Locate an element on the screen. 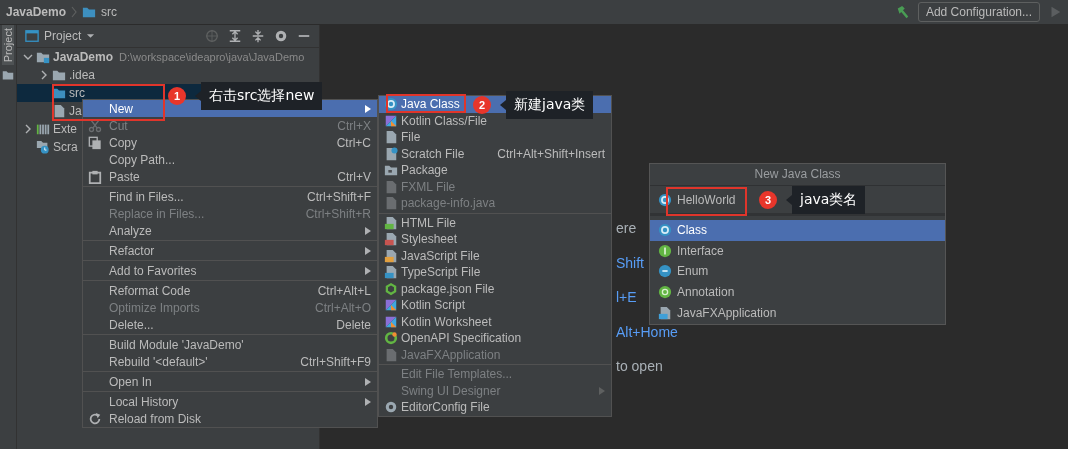 The height and width of the screenshot is (449, 1068). hint-text: to open is located at coordinates (639, 366).